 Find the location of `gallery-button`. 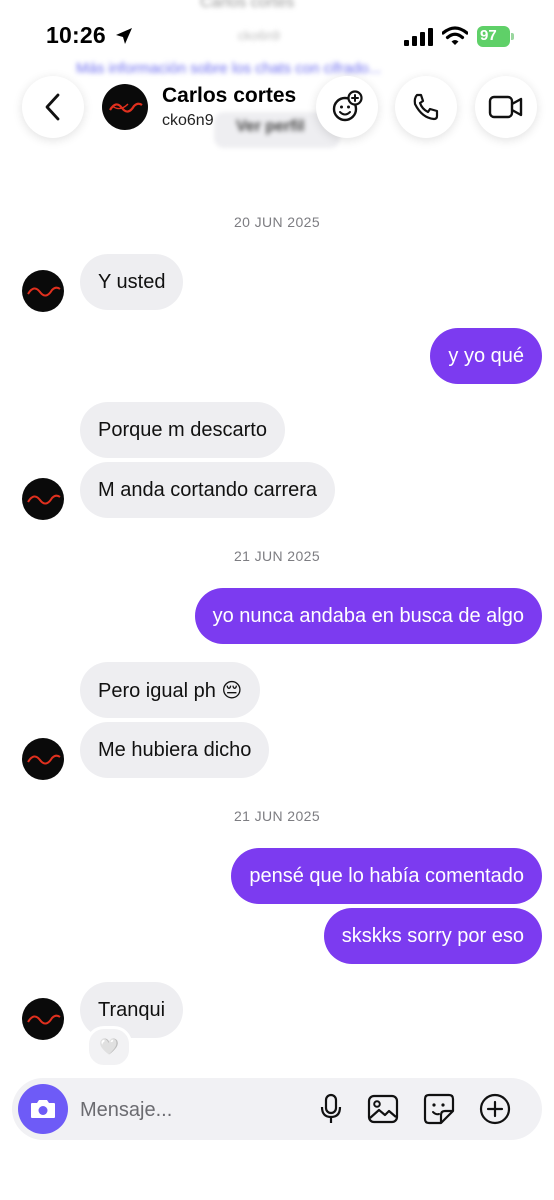

gallery-button is located at coordinates (383, 1109).